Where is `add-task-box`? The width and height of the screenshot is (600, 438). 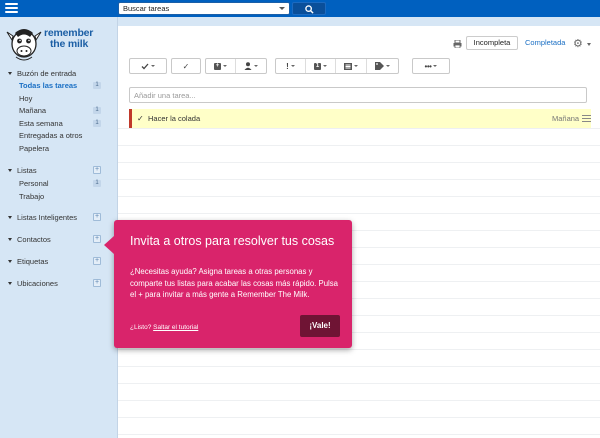
add-task-box is located at coordinates (358, 95).